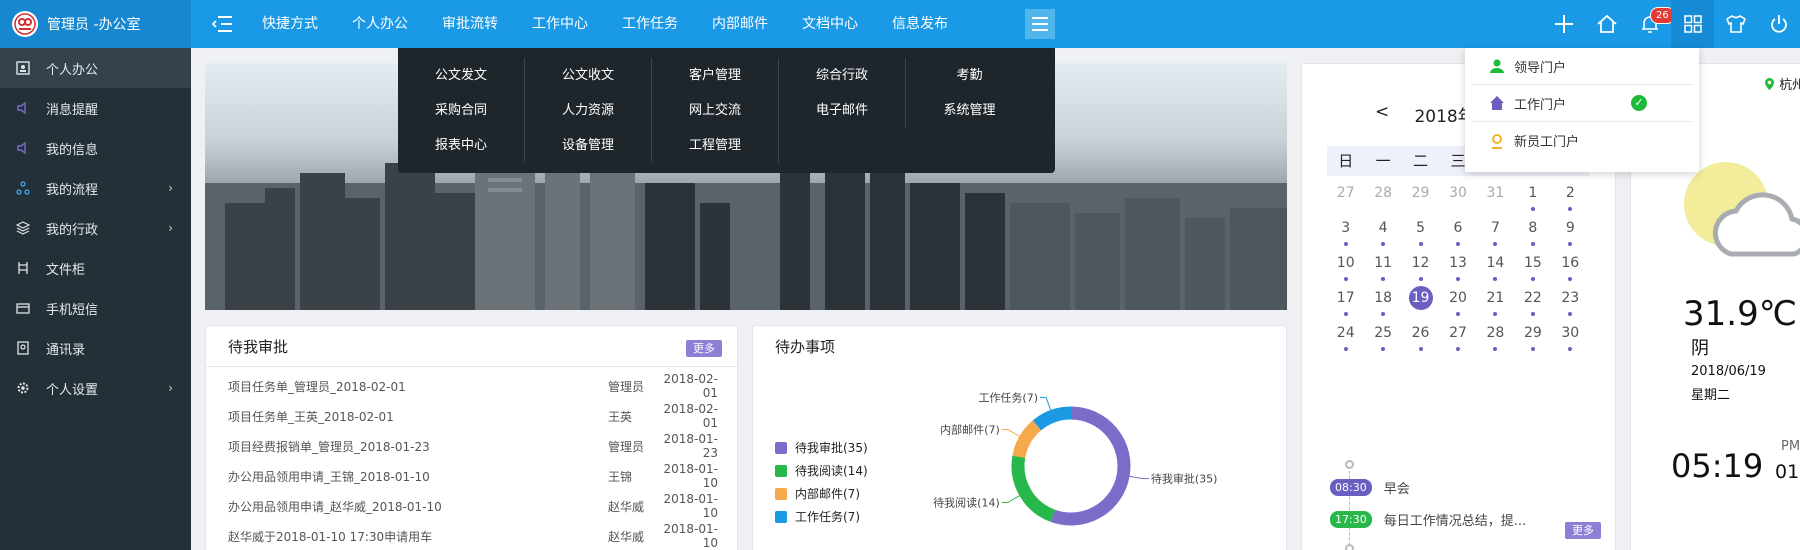 The image size is (1800, 550). Describe the element at coordinates (1778, 24) in the screenshot. I see `power-icon` at that location.